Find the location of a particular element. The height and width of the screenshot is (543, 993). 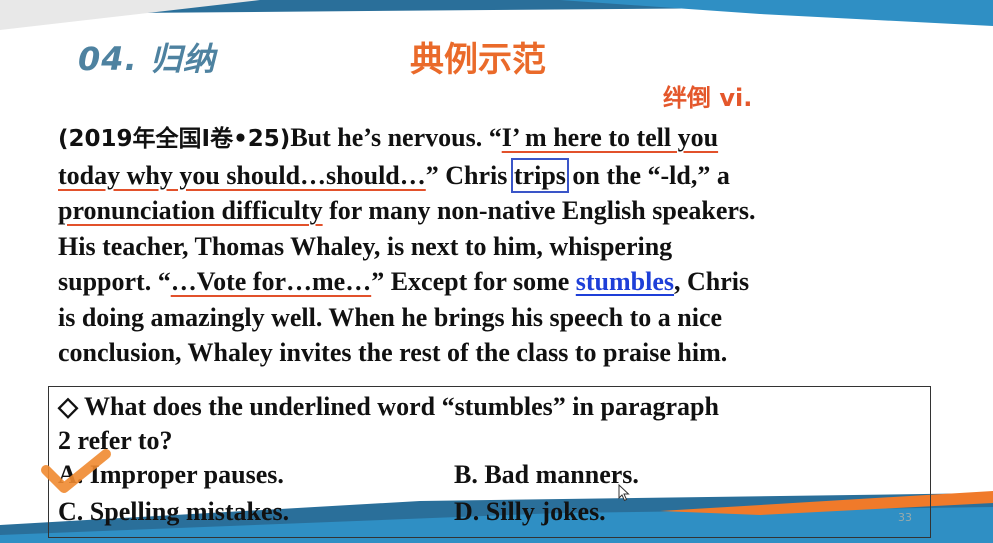

underlined-phrase: pronunciation difficulty is located at coordinates (190, 210).